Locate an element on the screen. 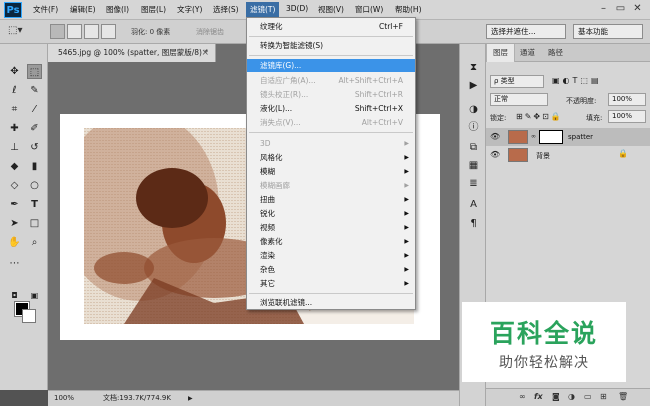 This screenshot has height=406, width=650. menu-item-blur: 模糊 ▶ is located at coordinates (331, 171).